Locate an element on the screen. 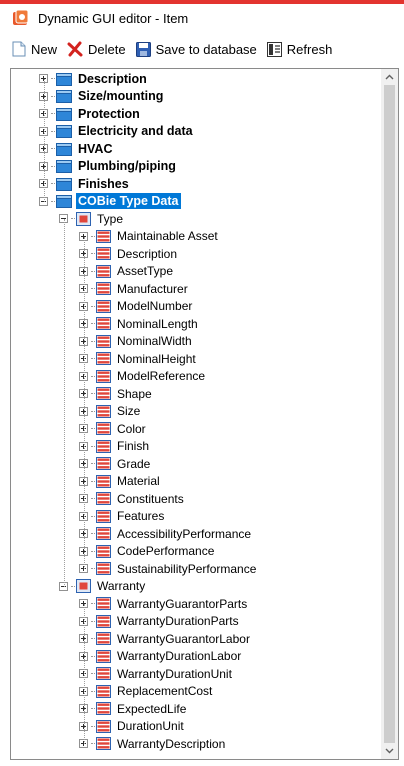  tree-node-field: WarrantyGuarantorParts is located at coordinates (164, 603).